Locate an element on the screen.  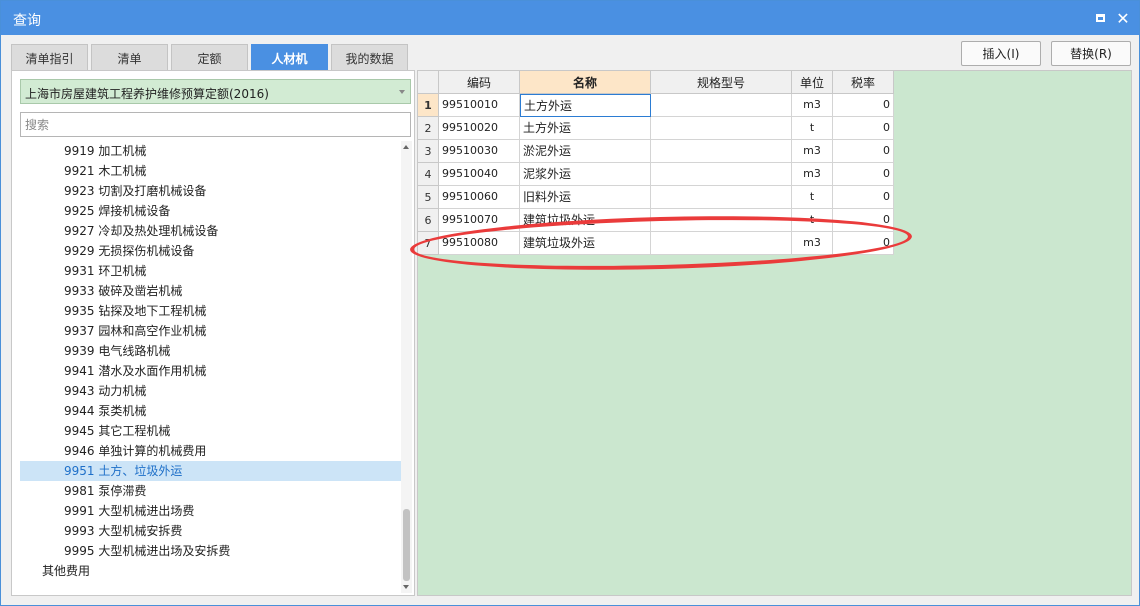
row-number: 2 is located at coordinates (428, 128).